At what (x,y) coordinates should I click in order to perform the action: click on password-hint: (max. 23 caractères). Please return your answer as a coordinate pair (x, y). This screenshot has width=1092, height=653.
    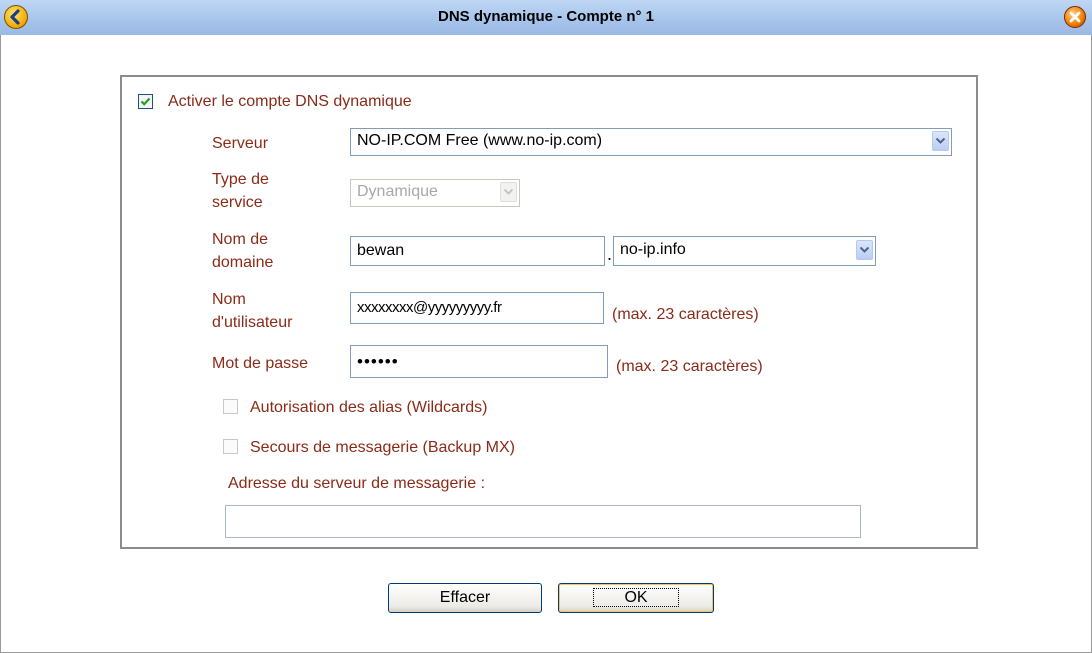
    Looking at the image, I should click on (689, 366).